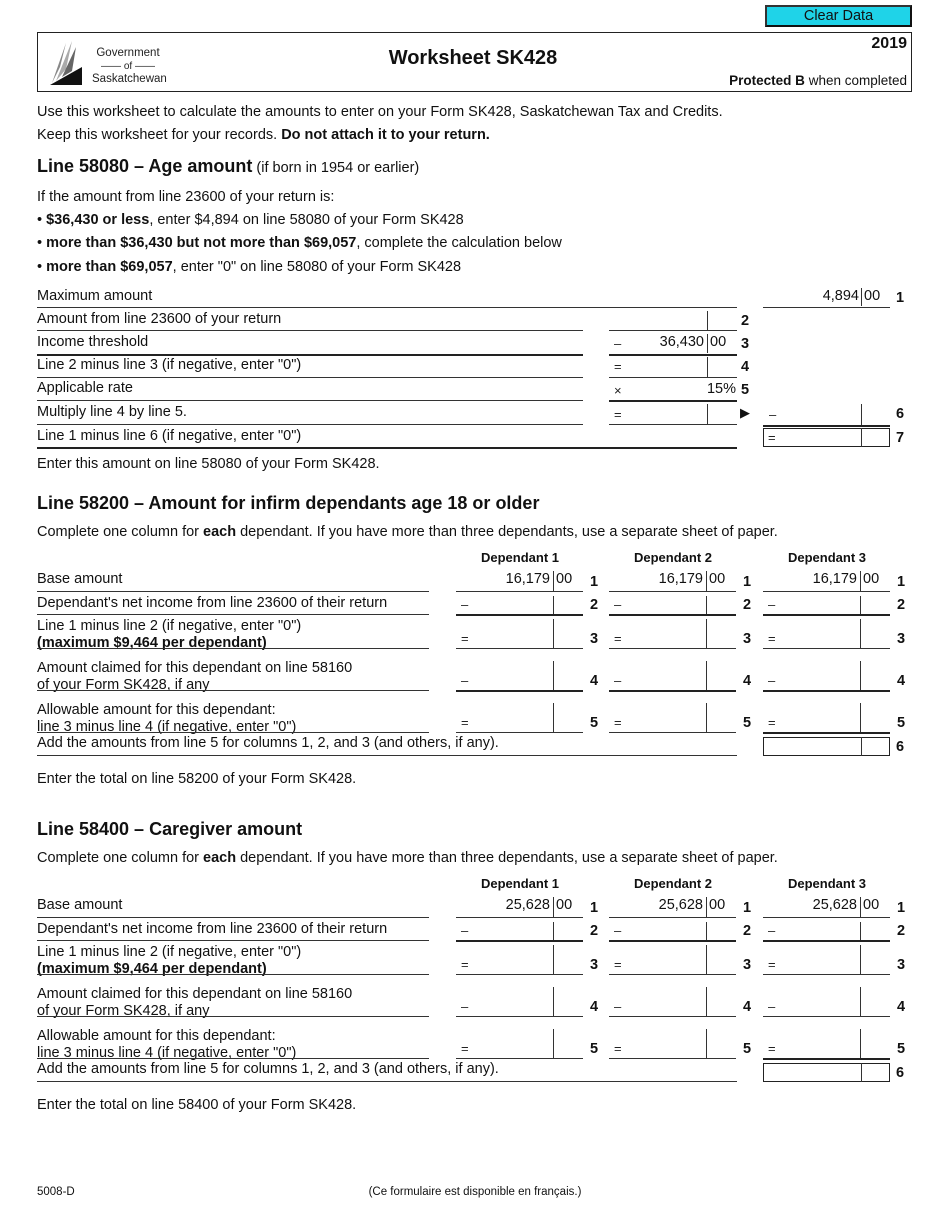 The image size is (950, 1230). What do you see at coordinates (673, 377) in the screenshot?
I see `age-mid-rule` at bounding box center [673, 377].